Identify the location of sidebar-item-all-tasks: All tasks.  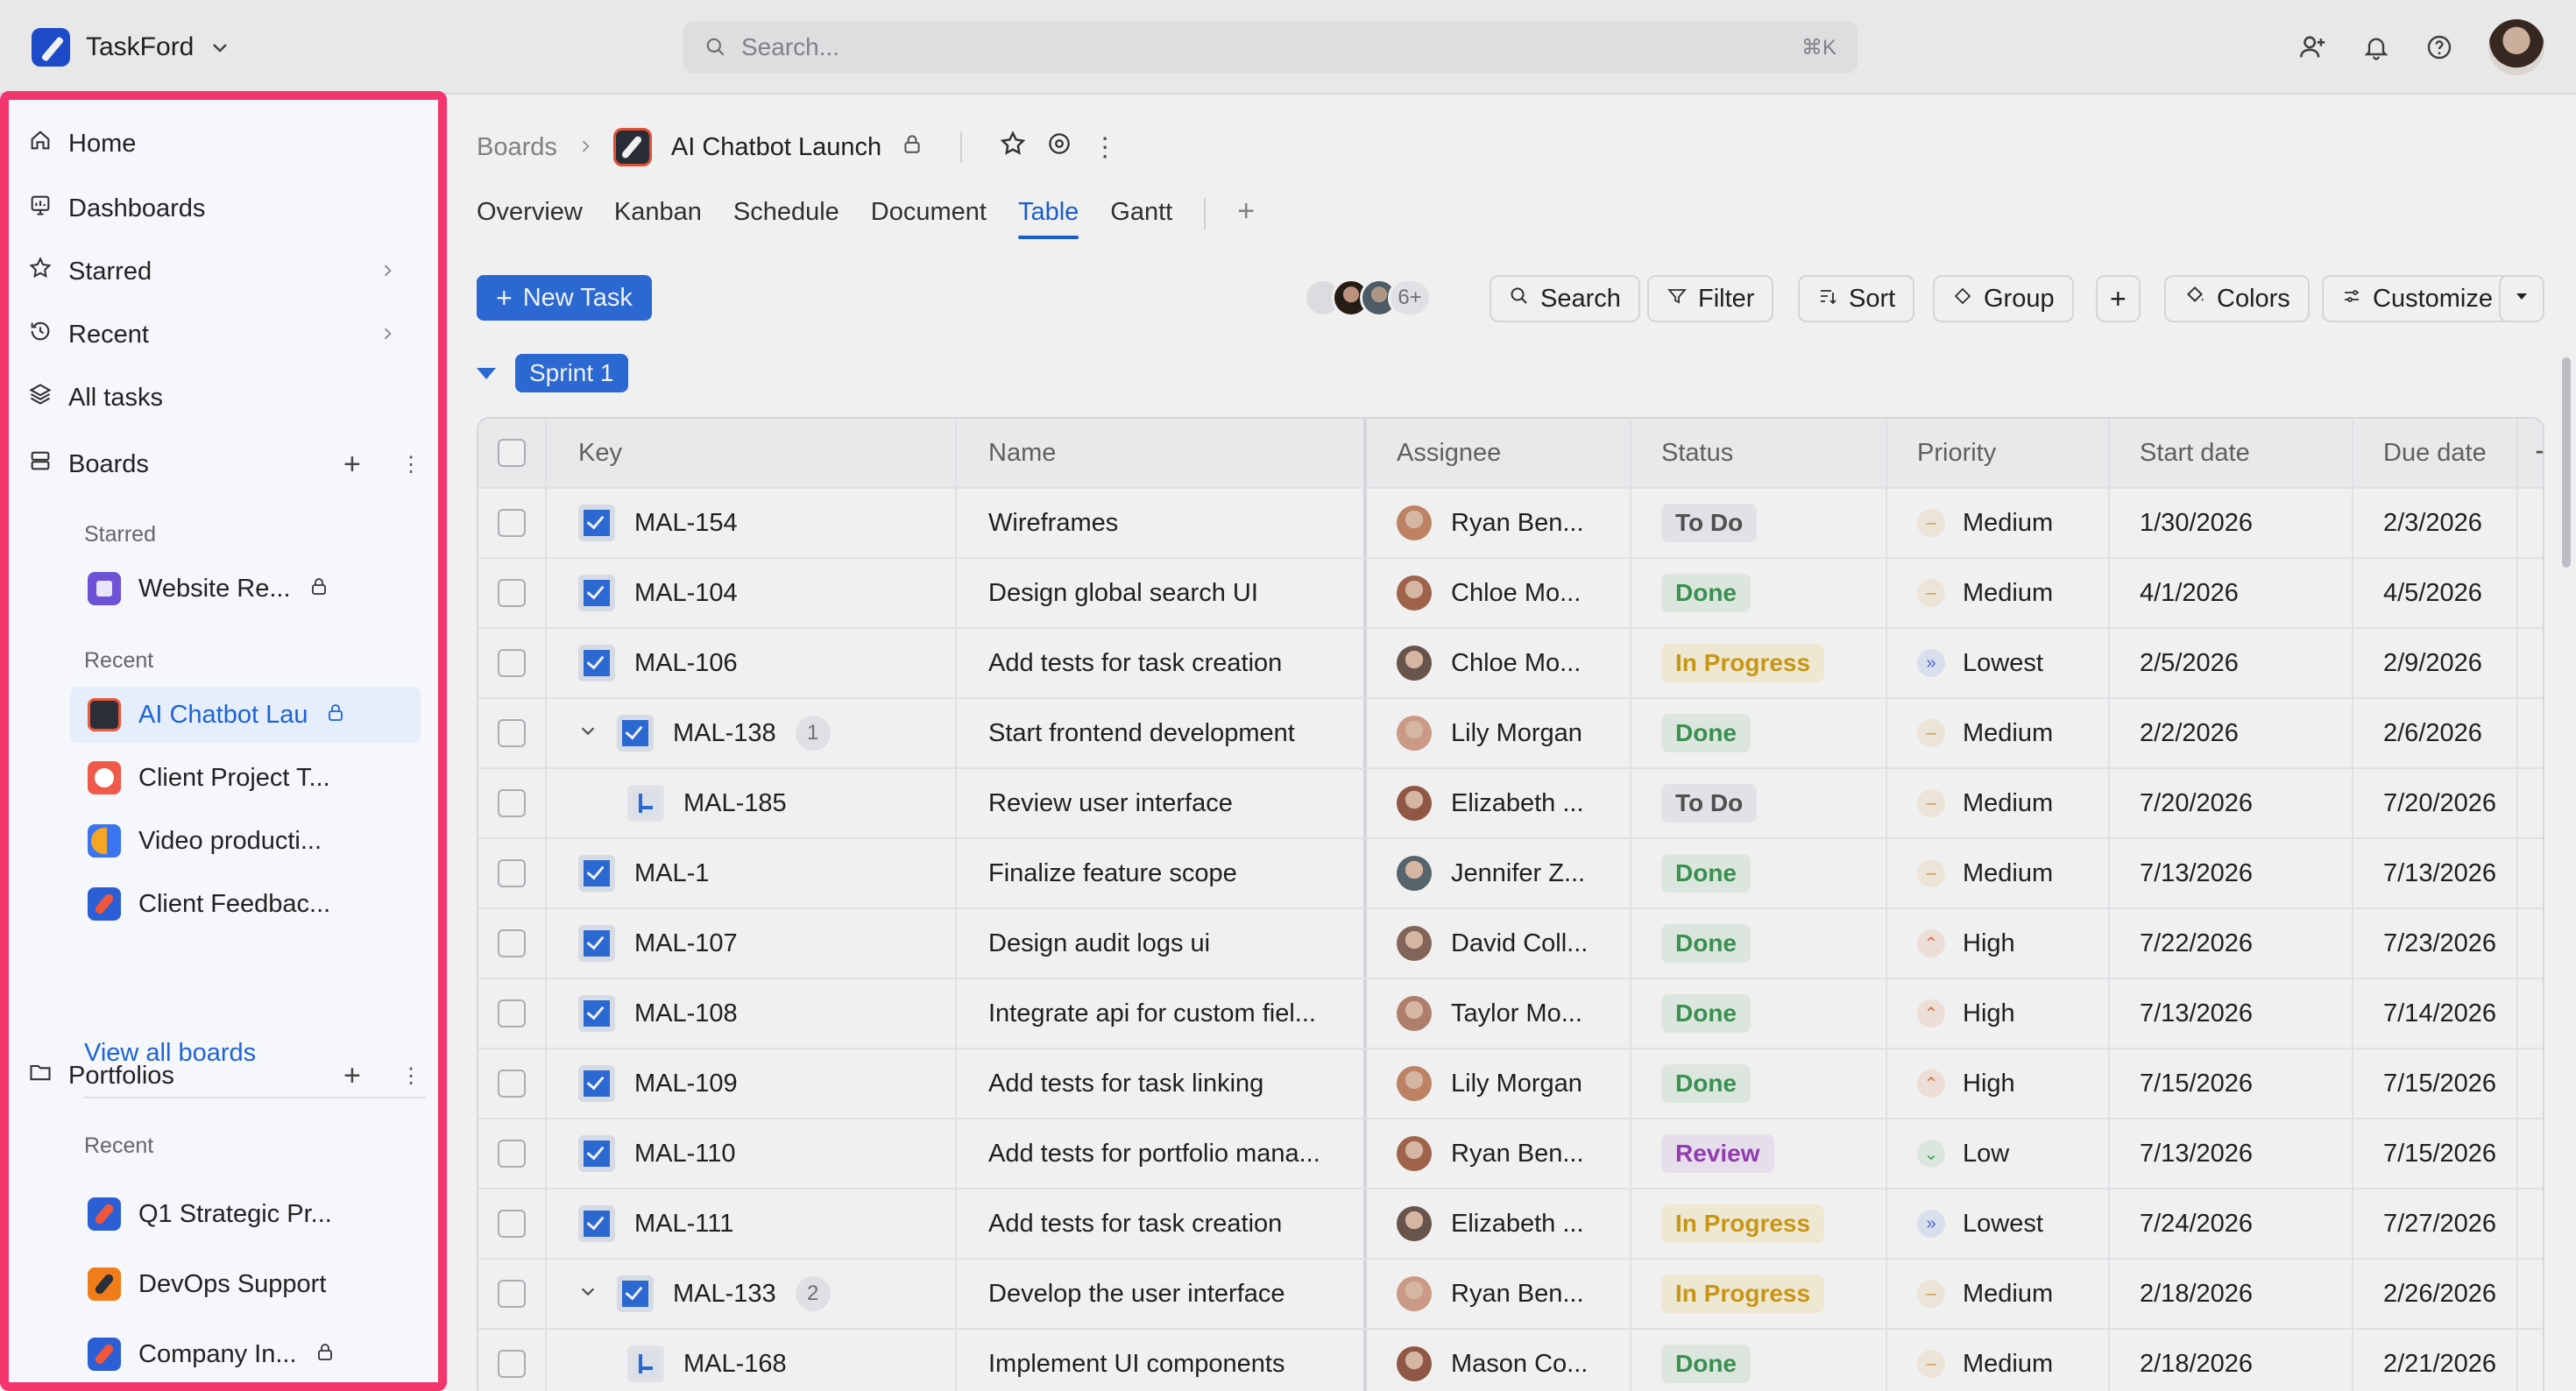
(95, 397).